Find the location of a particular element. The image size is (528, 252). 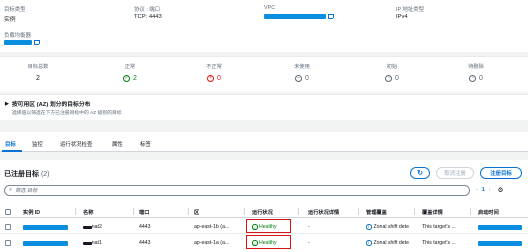

count-total: 目标总数 2 is located at coordinates (38, 72).